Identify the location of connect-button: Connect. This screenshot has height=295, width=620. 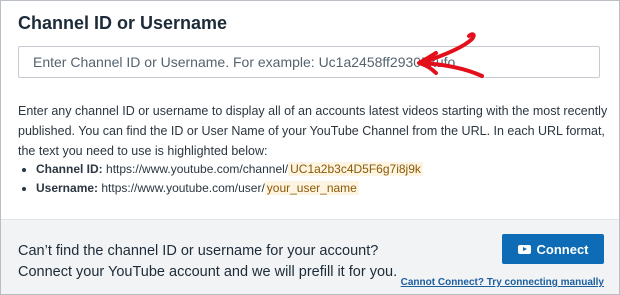
(553, 249).